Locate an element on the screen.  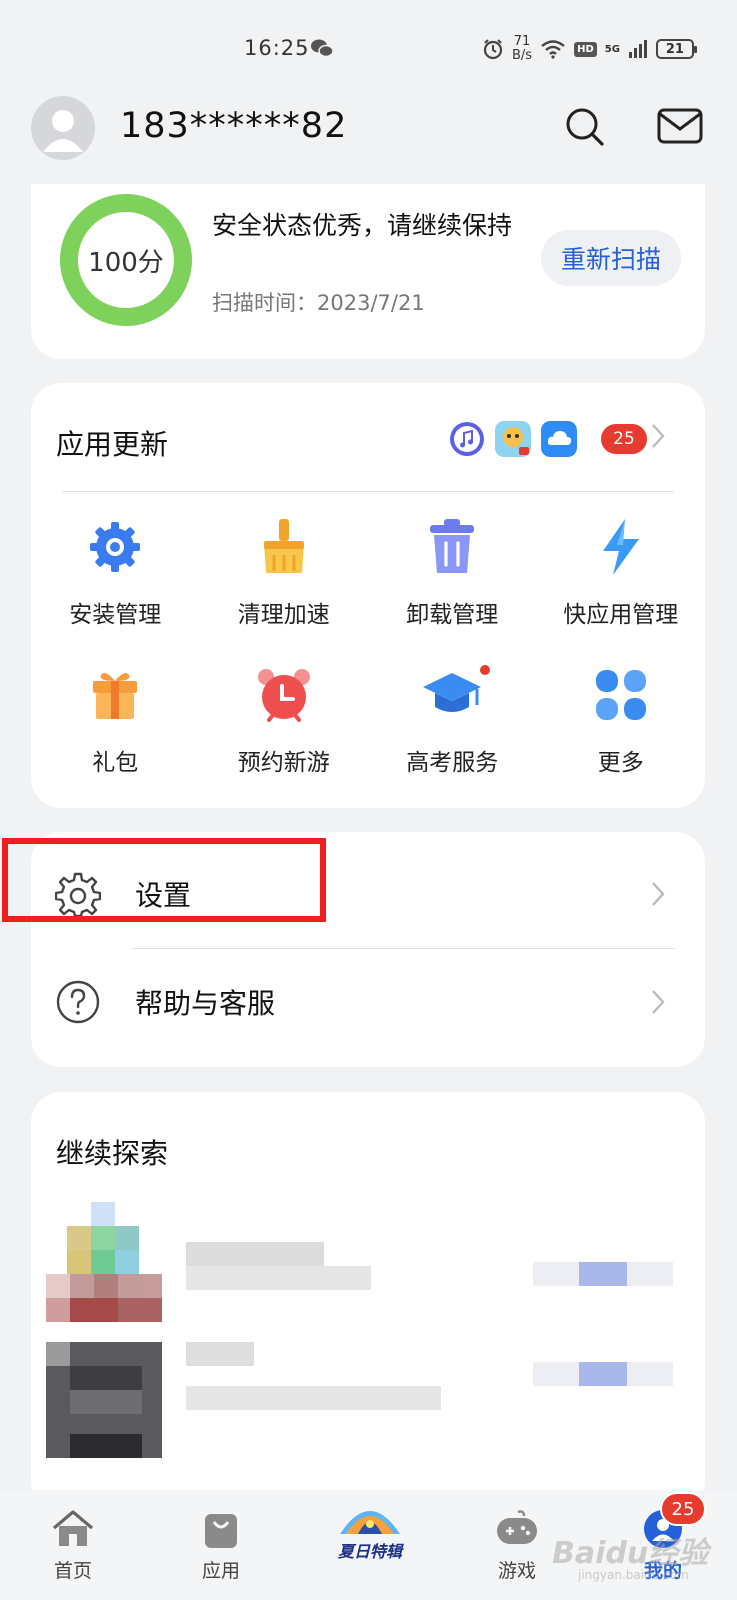
grid-more-icon is located at coordinates (621, 695).